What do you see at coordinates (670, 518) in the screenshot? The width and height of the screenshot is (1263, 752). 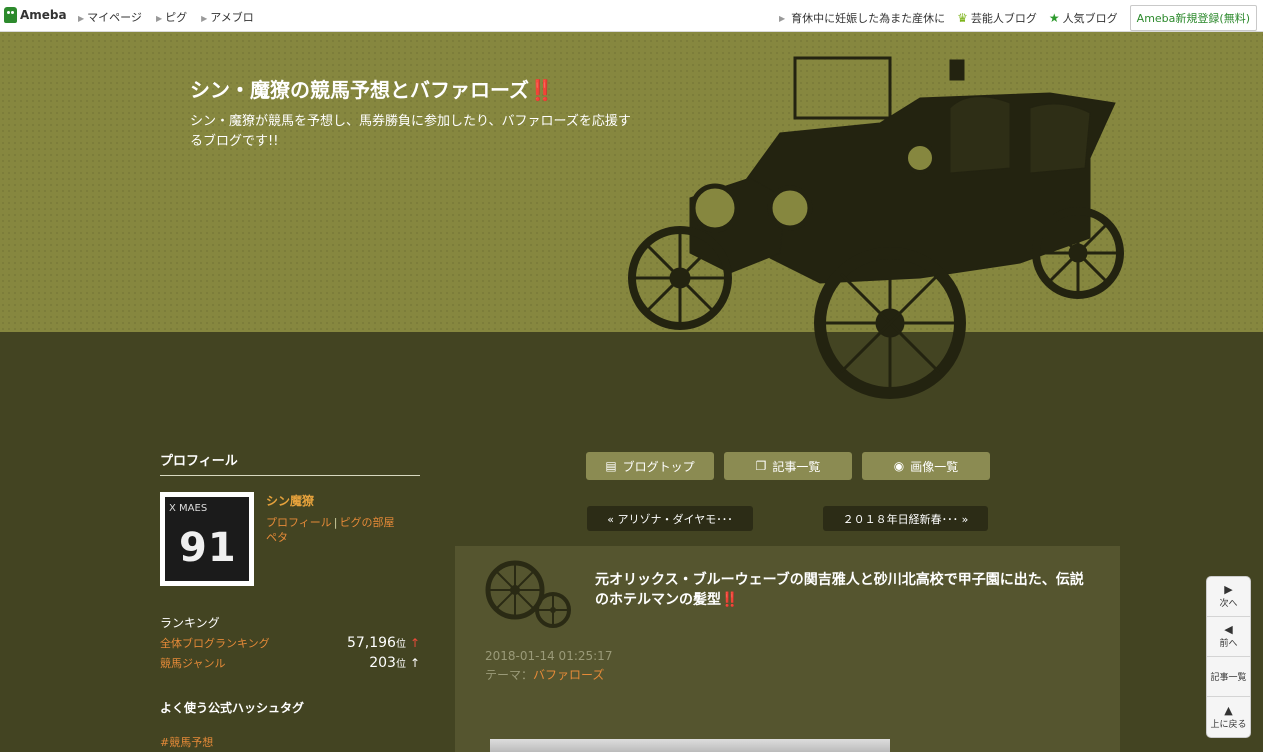 I see `prev-article-button: « アリゾナ・ダイヤモ･･･` at bounding box center [670, 518].